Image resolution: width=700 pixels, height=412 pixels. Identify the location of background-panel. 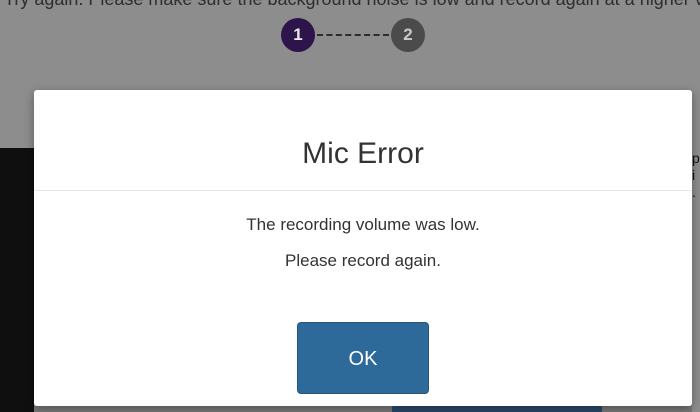
(17, 280).